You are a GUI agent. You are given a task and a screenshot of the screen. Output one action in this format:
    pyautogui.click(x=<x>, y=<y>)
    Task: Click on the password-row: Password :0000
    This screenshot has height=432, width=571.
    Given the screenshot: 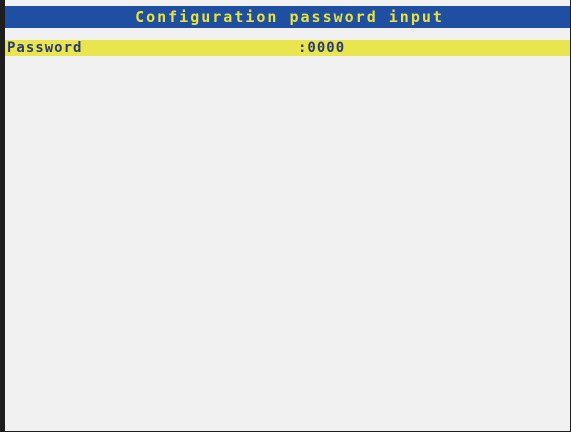 What is the action you would take?
    pyautogui.click(x=287, y=48)
    